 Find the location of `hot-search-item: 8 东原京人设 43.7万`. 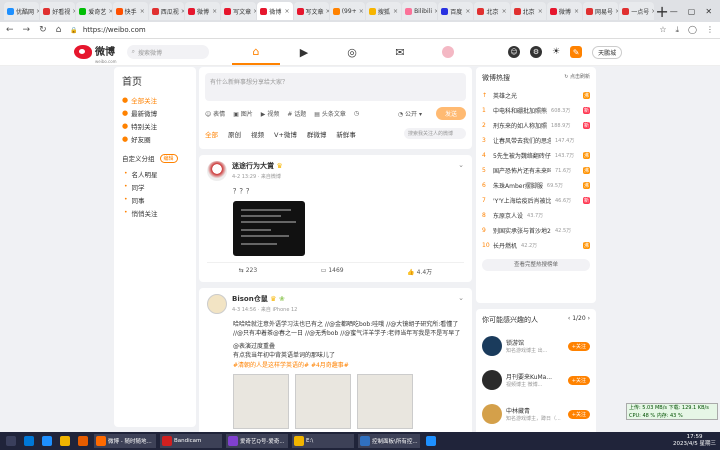

hot-search-item: 8 东原京人设 43.7万 is located at coordinates (536, 215).